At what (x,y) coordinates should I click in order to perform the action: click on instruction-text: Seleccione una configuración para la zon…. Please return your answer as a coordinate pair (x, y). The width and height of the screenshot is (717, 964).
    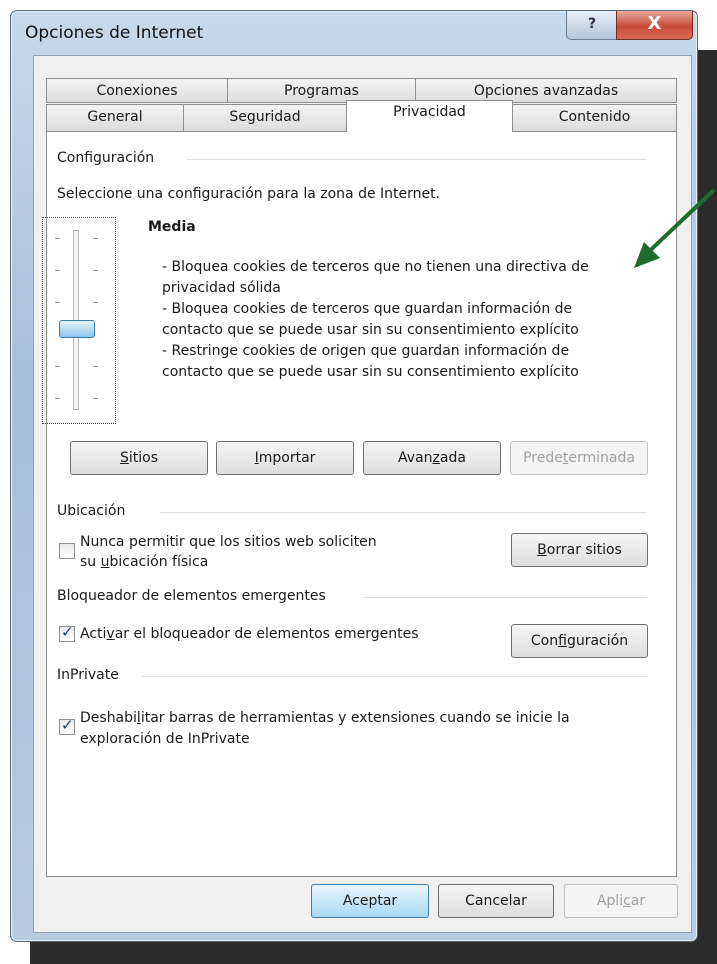
    Looking at the image, I should click on (249, 194).